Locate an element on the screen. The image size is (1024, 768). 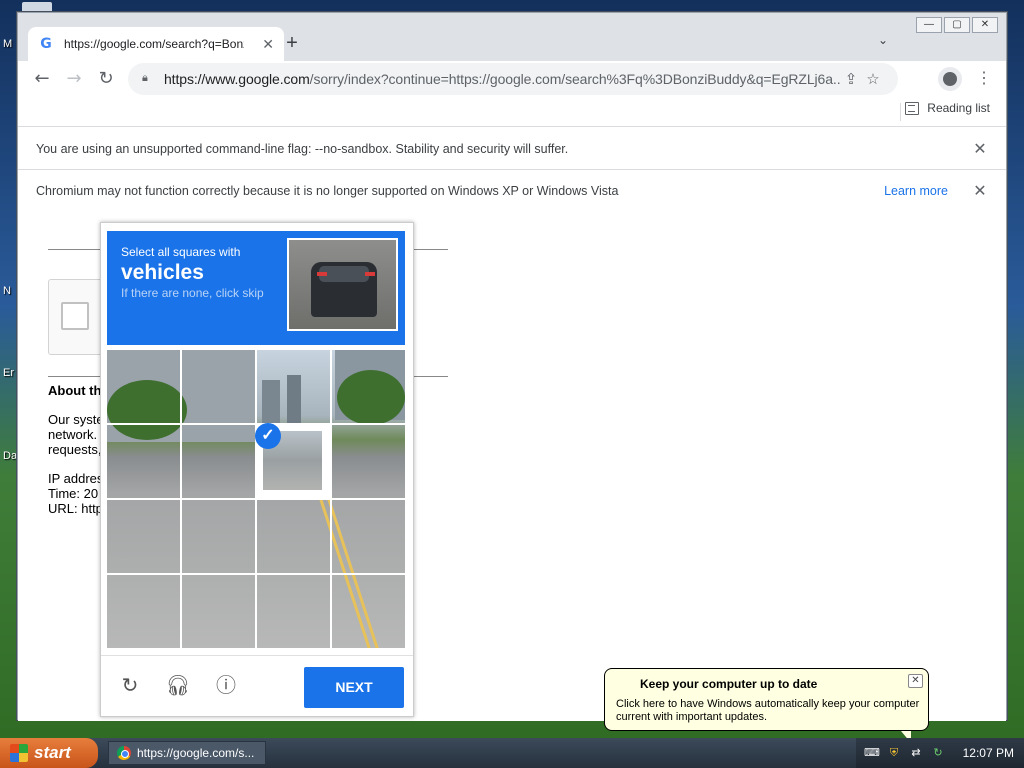
reading-list-button: Reading list is located at coordinates (947, 108).